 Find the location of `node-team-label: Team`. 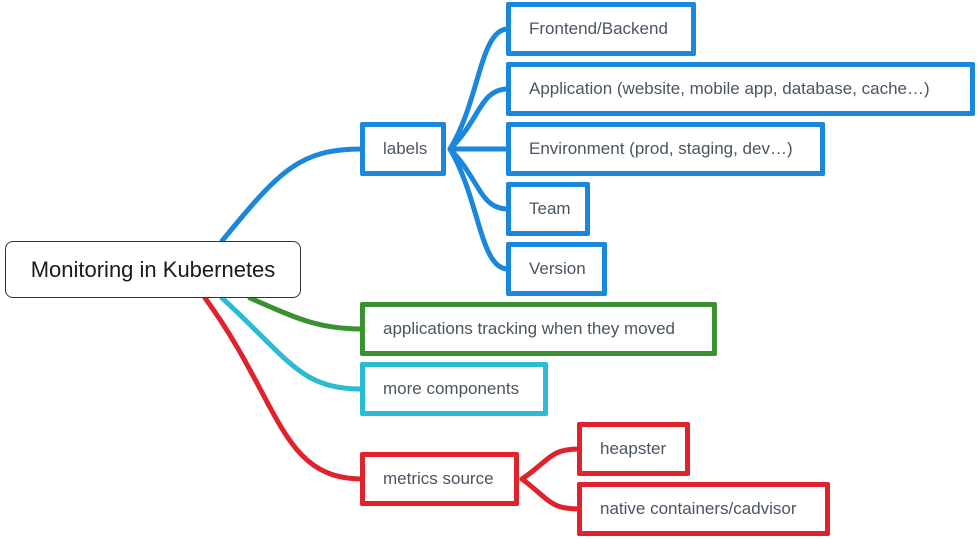

node-team-label: Team is located at coordinates (550, 208).